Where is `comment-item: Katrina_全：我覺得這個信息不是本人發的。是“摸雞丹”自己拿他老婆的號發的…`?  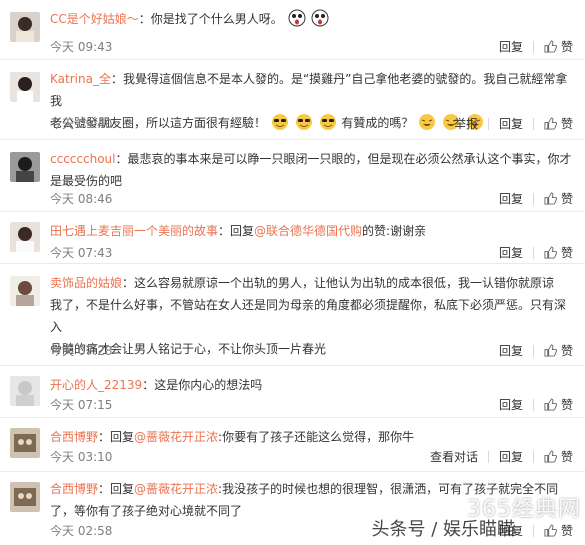 comment-item: Katrina_全：我覺得這個信息不是本人發的。是“摸雞丹”自己拿他老婆的號發的… is located at coordinates (292, 100).